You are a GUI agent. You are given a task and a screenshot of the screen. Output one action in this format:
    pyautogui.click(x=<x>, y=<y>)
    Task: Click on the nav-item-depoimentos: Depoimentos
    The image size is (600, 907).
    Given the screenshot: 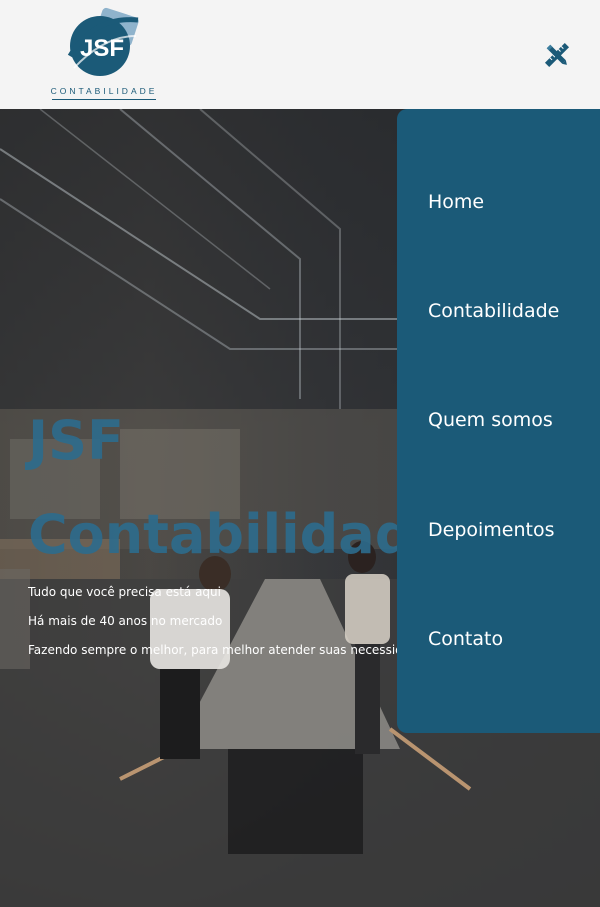 What is the action you would take?
    pyautogui.click(x=491, y=530)
    